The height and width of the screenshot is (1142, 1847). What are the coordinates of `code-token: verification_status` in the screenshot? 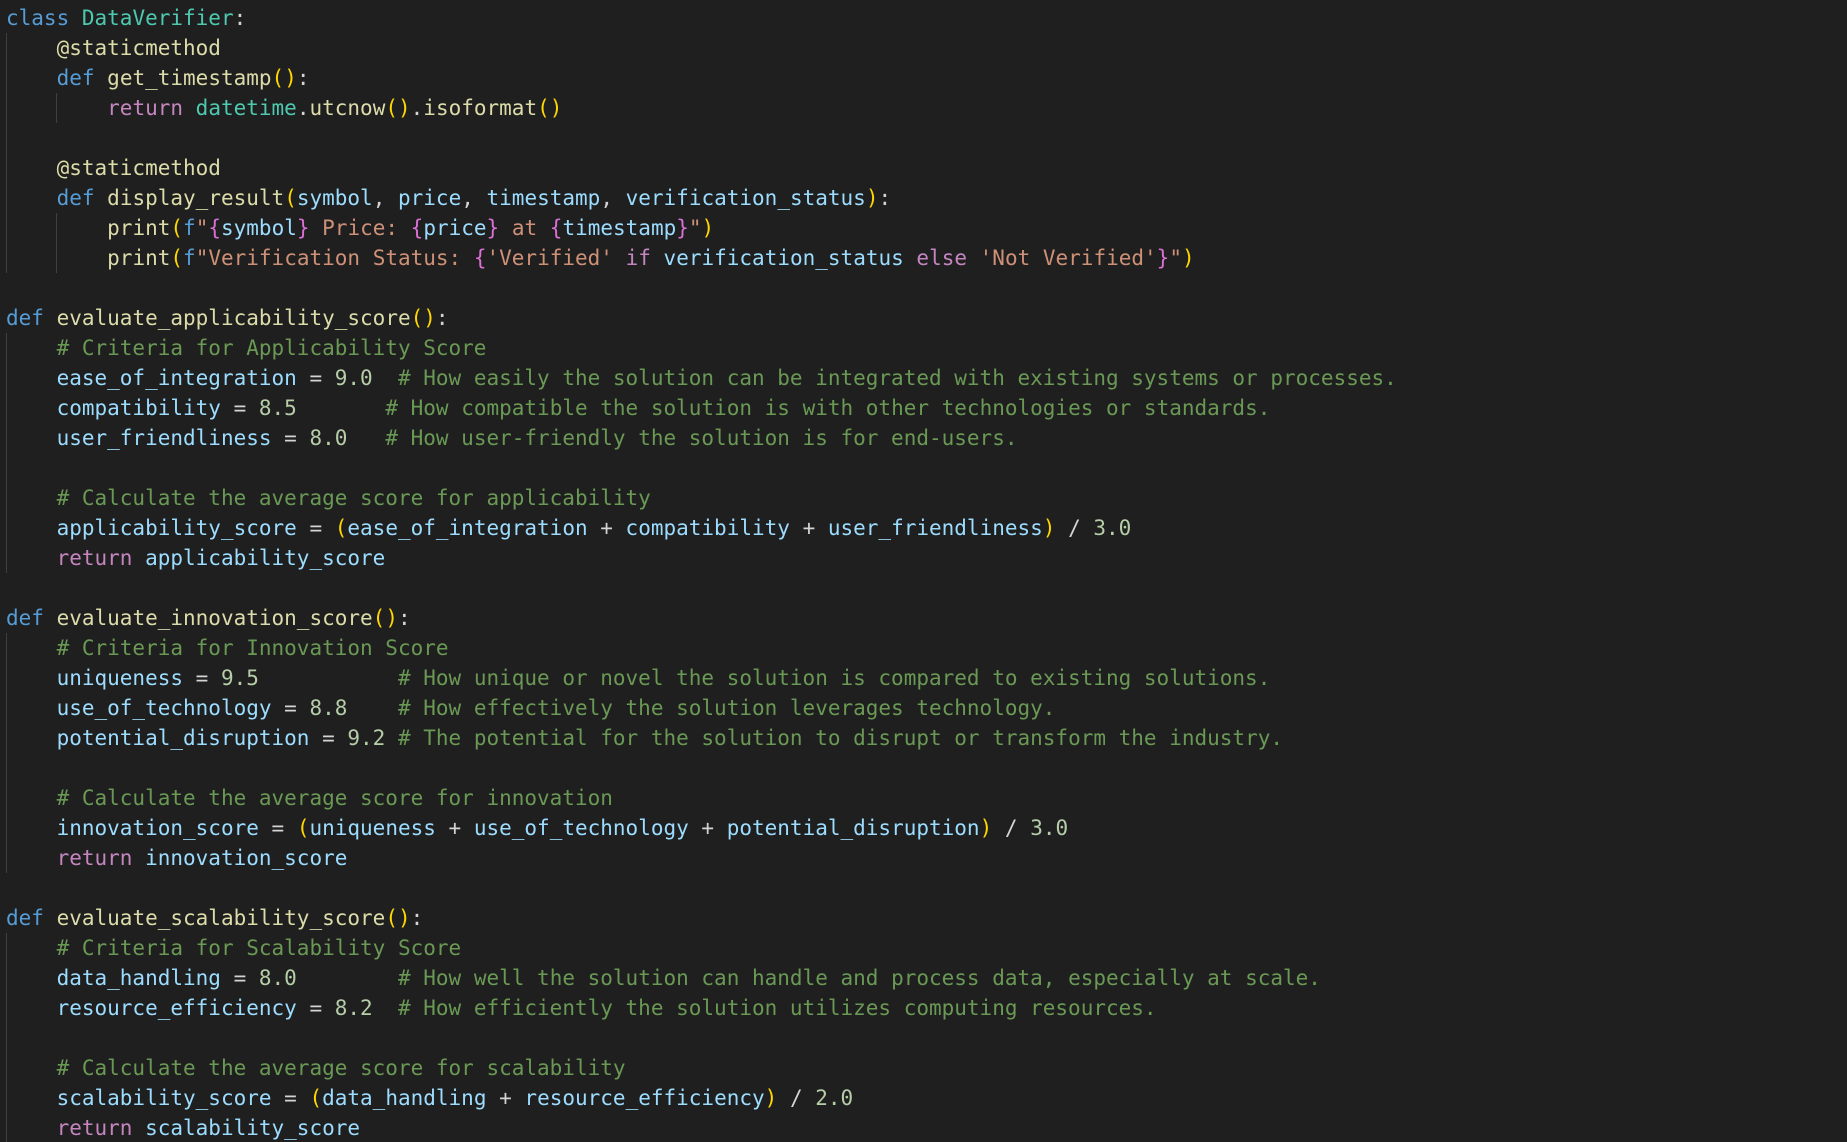 It's located at (745, 198).